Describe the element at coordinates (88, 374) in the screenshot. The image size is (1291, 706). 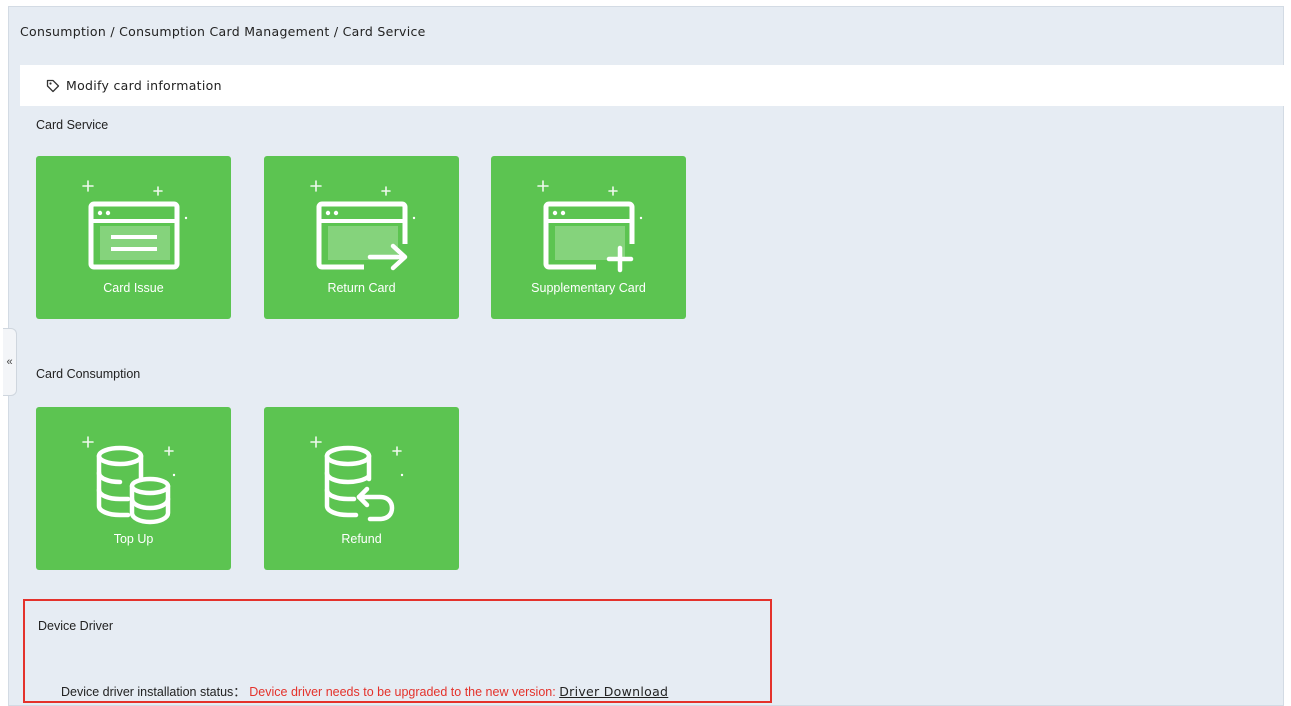
I see `card-consumption-title: Card Consumption` at that location.